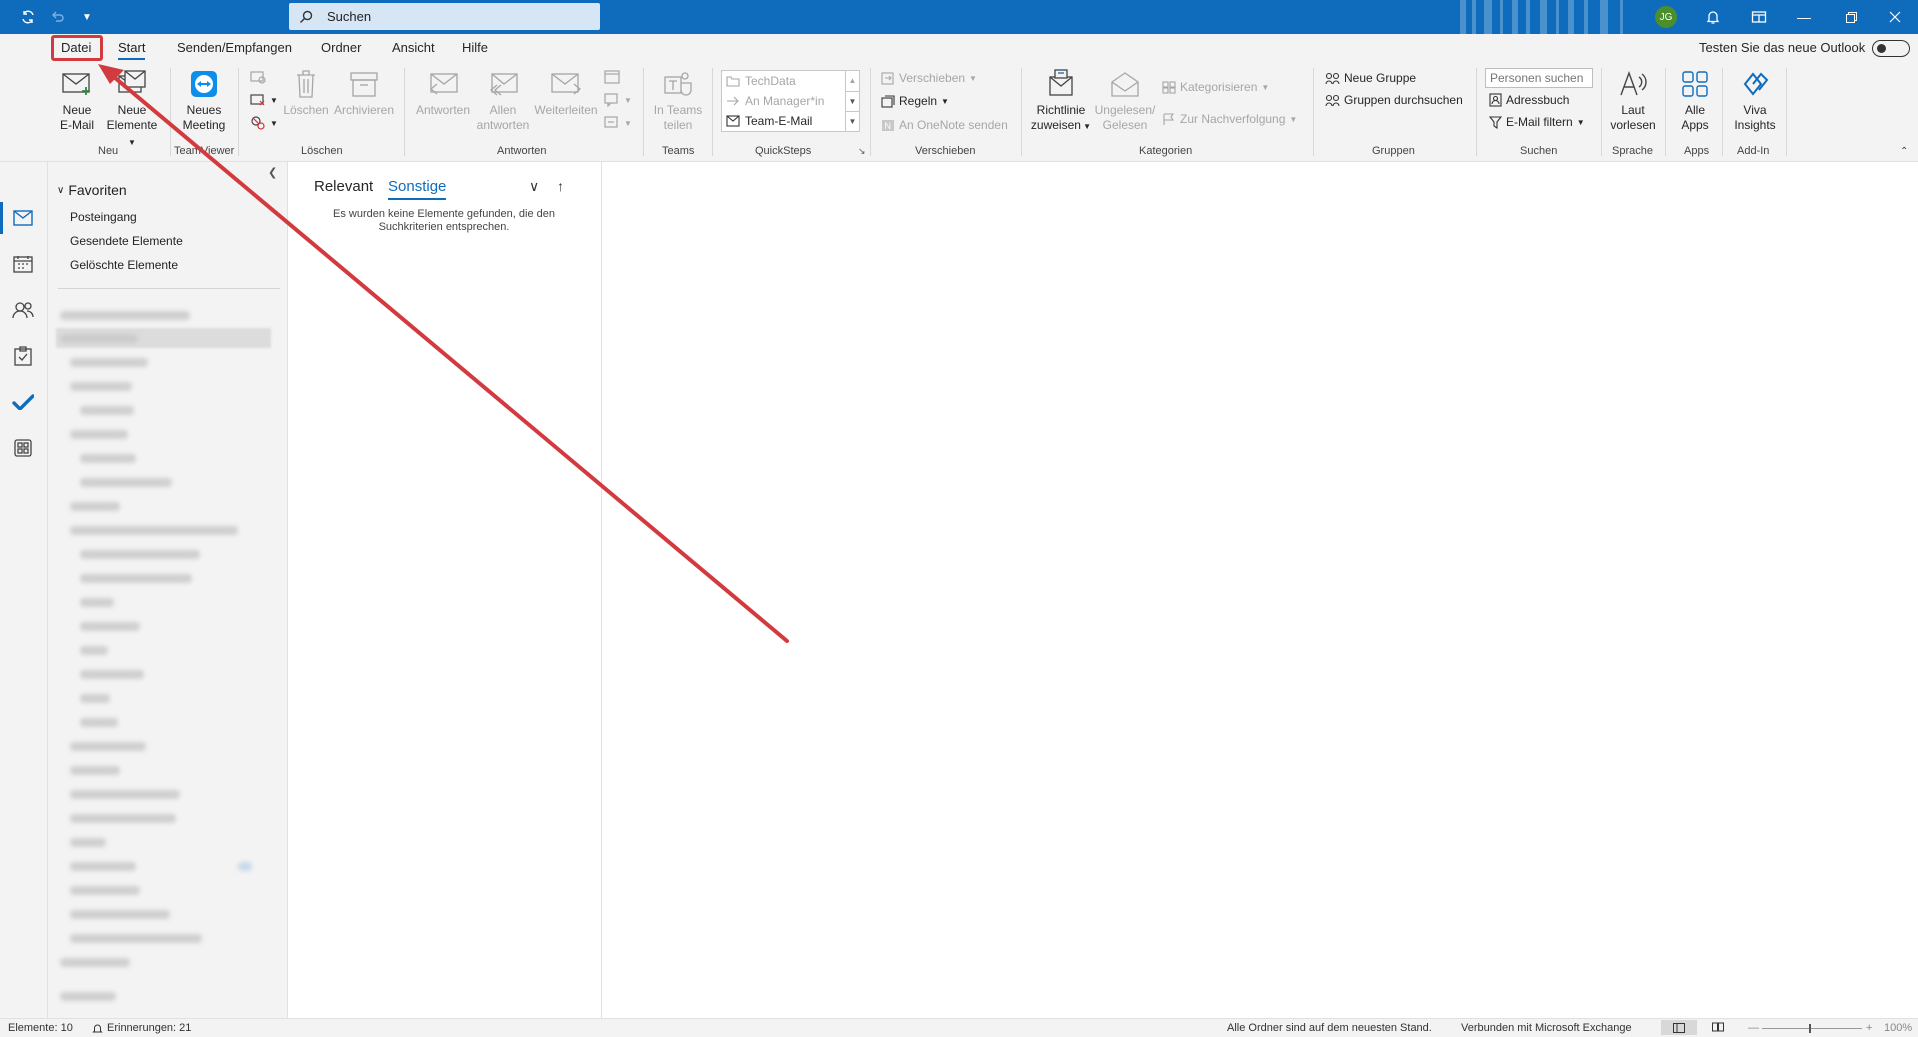  What do you see at coordinates (618, 123) in the screenshot?
I see `more-reply-button: ▼` at bounding box center [618, 123].